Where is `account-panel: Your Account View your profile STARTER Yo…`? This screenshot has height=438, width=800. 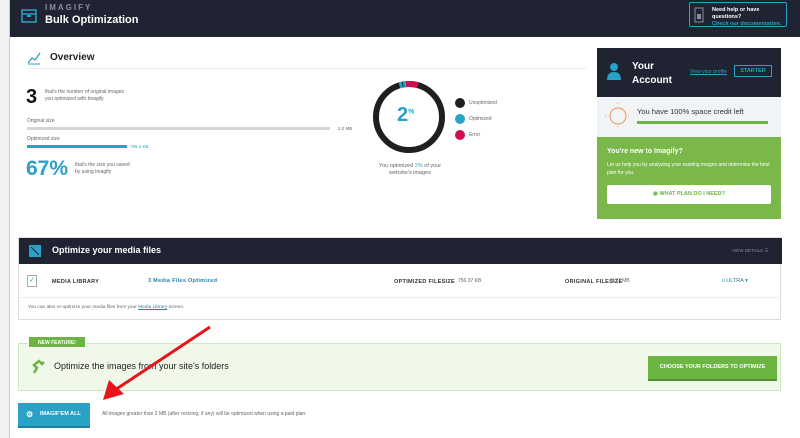
account-panel: Your Account View your profile STARTER Yo… is located at coordinates (689, 133).